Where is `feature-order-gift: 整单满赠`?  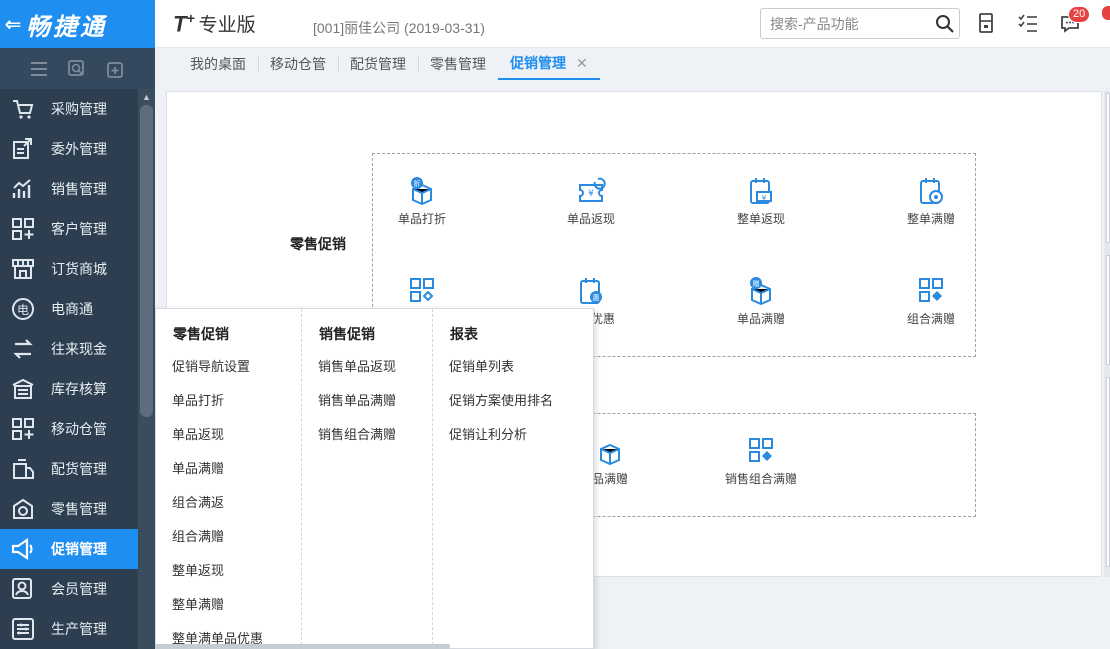 feature-order-gift: 整单满赠 is located at coordinates (931, 201).